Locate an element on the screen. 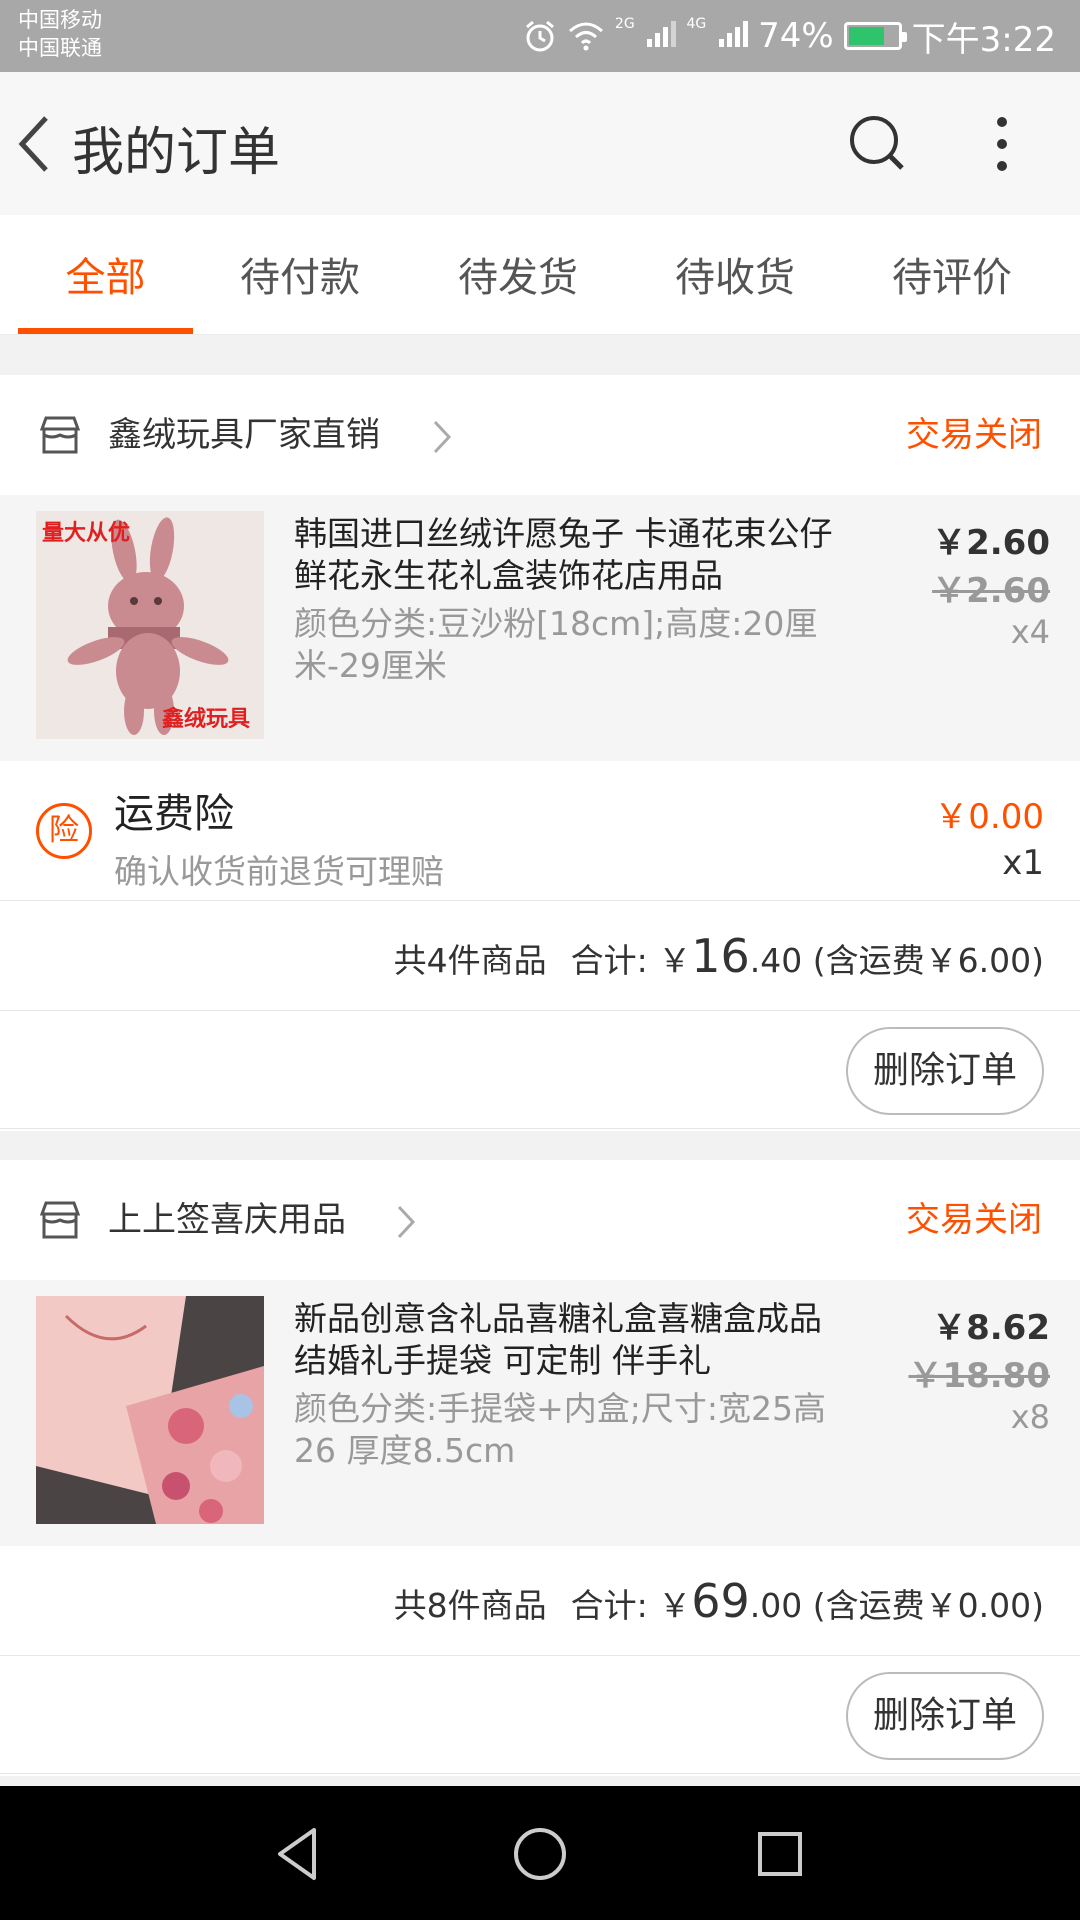 This screenshot has width=1080, height=1920. item-title: 新品创意含礼品喜糖礼盒喜糖盒成品结婚礼手提袋 可定制 伴手礼 is located at coordinates (558, 1339).